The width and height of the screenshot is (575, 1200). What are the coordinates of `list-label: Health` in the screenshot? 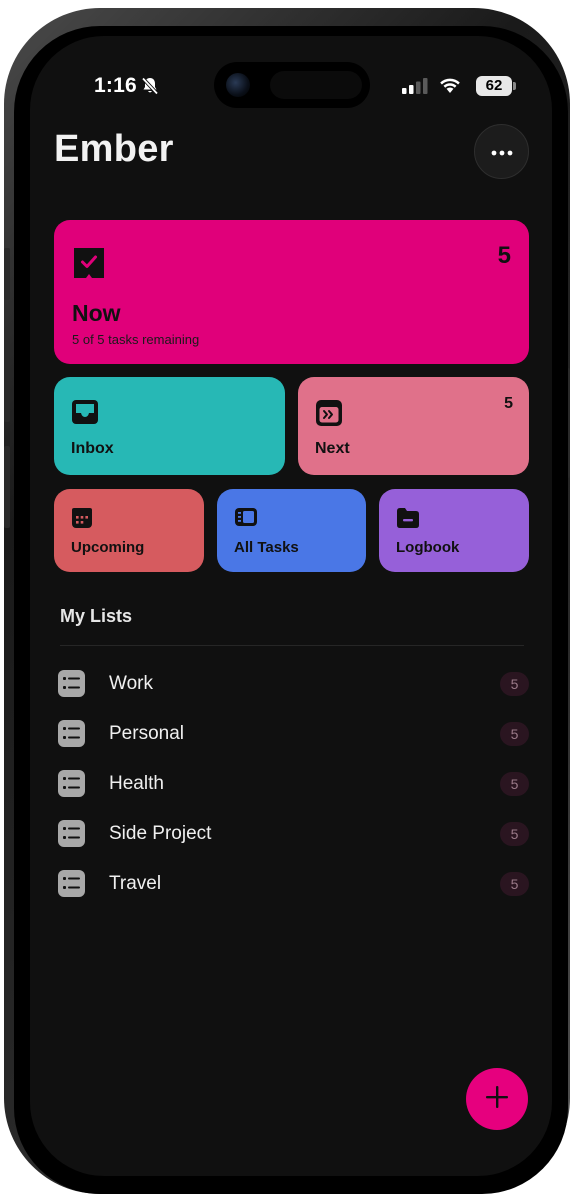 It's located at (136, 783).